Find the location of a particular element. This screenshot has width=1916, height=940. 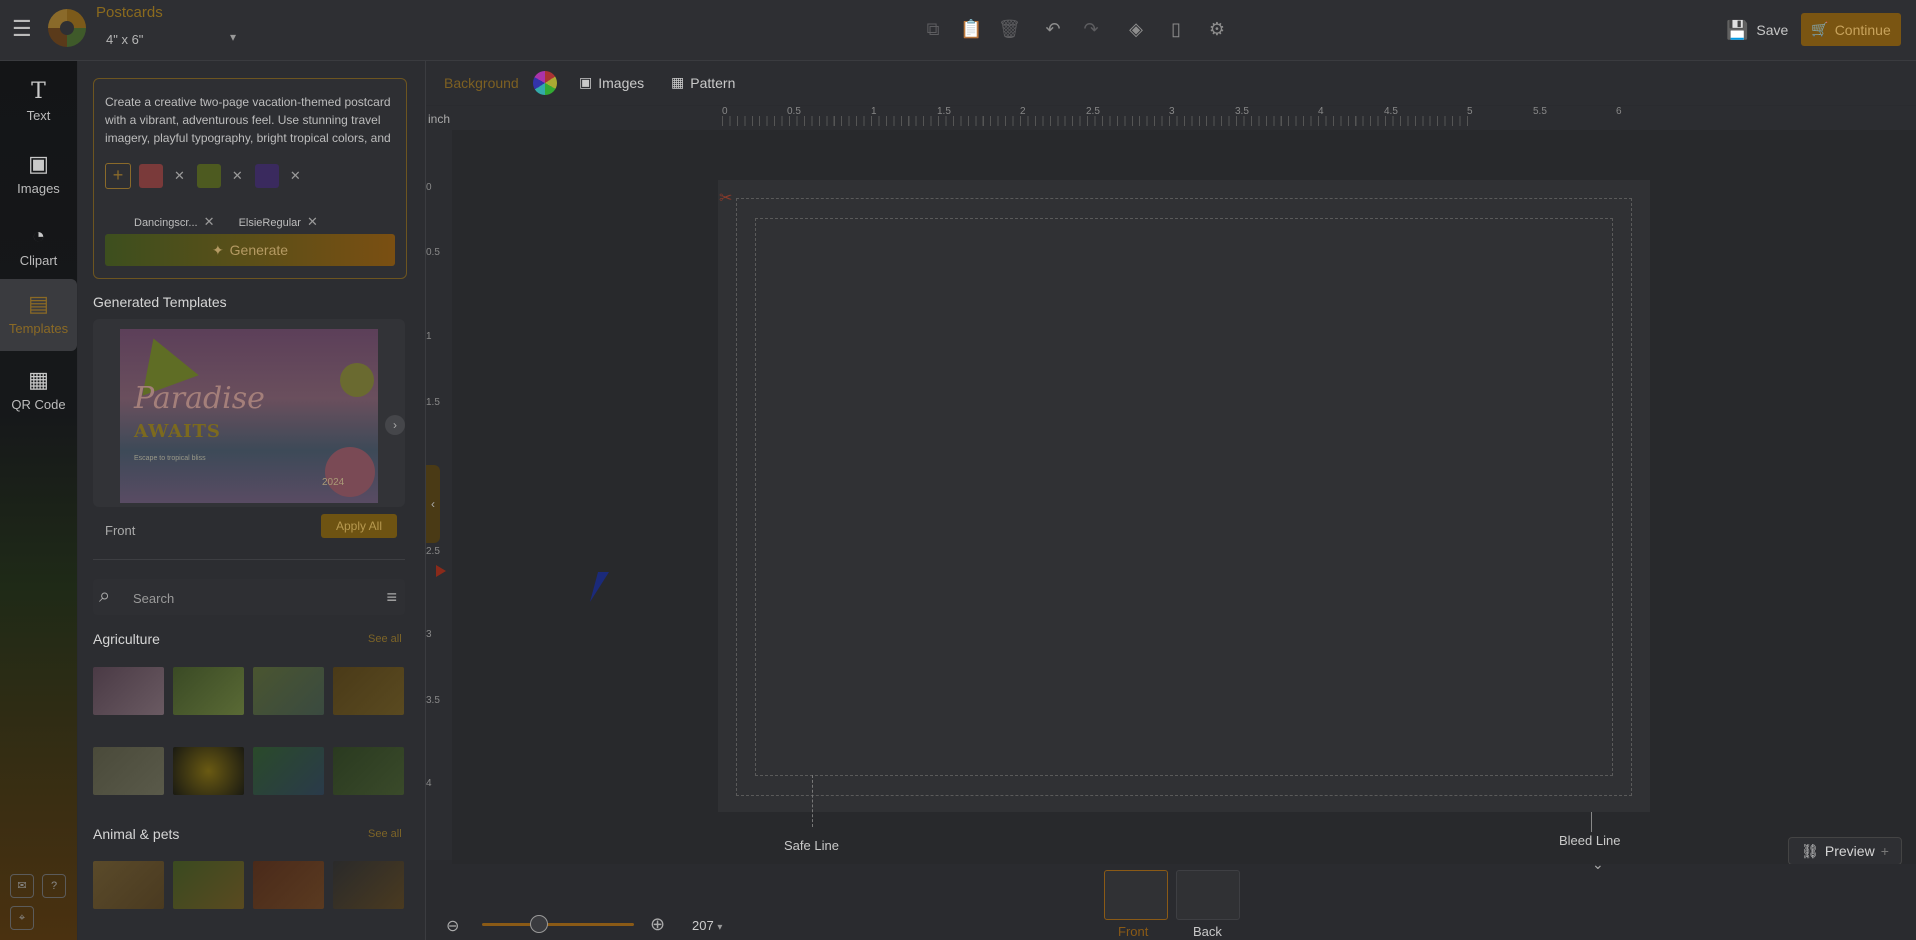

ruler-tick-label: 1.5 is located at coordinates (433, 402).